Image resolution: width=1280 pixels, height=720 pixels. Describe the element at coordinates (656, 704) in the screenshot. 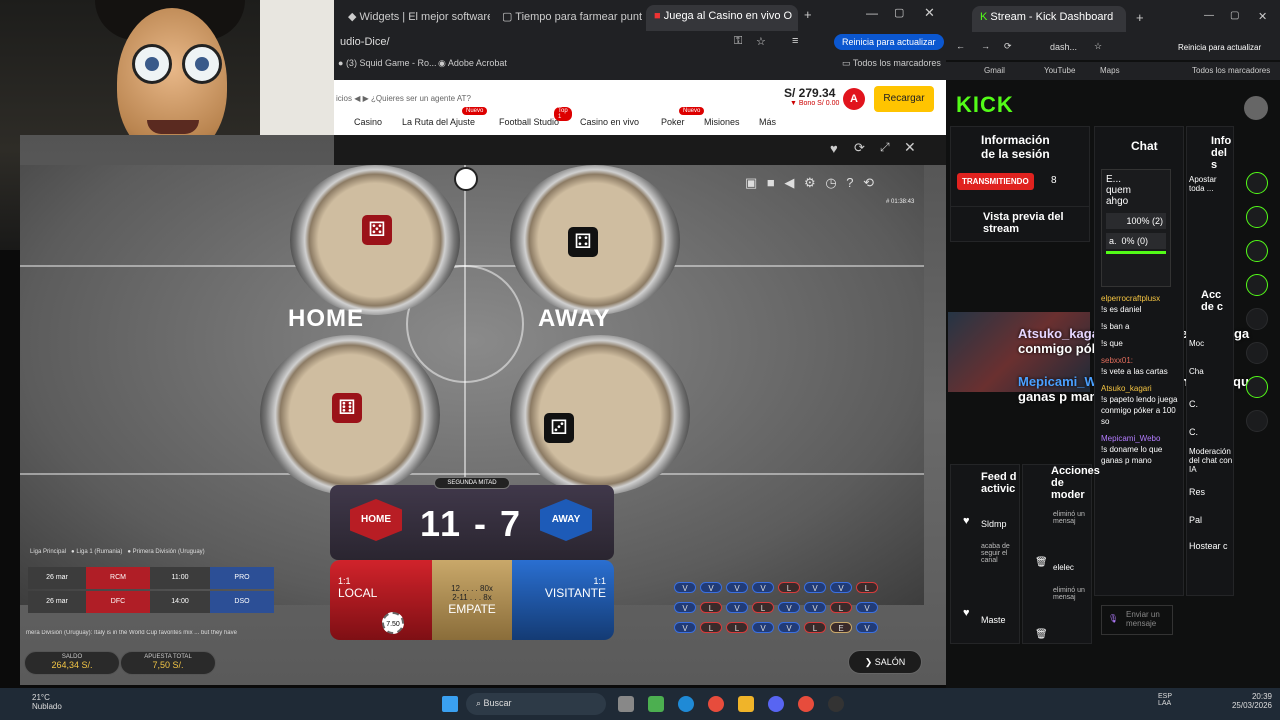

I see `minecraft-icon` at that location.